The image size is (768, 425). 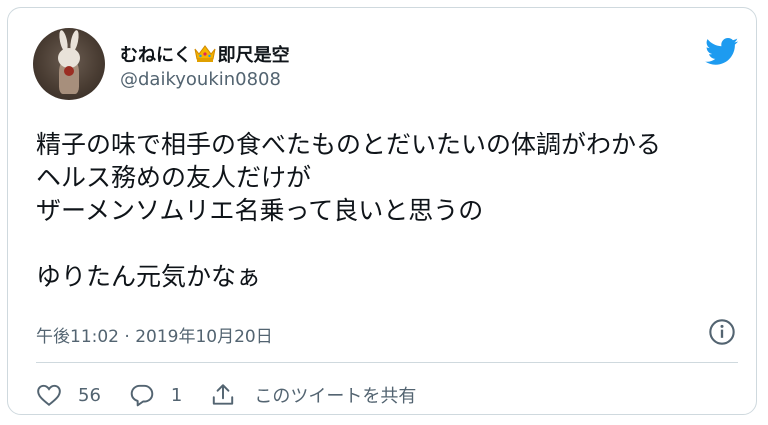 What do you see at coordinates (335, 396) in the screenshot?
I see `share-label: このツイートを共有` at bounding box center [335, 396].